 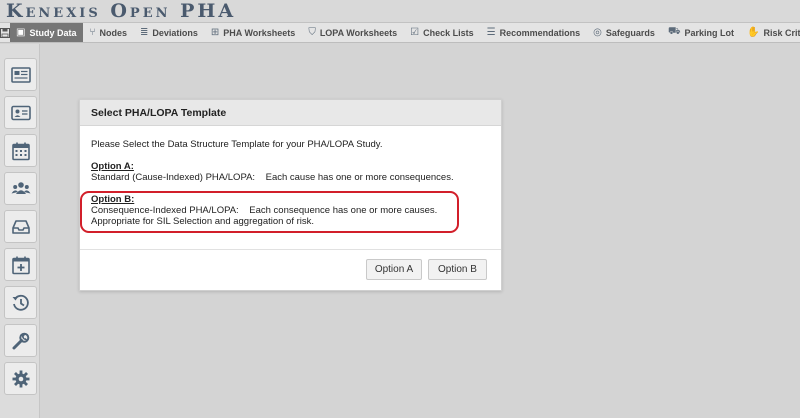 What do you see at coordinates (674, 31) in the screenshot?
I see `car-icon: ⛟` at bounding box center [674, 31].